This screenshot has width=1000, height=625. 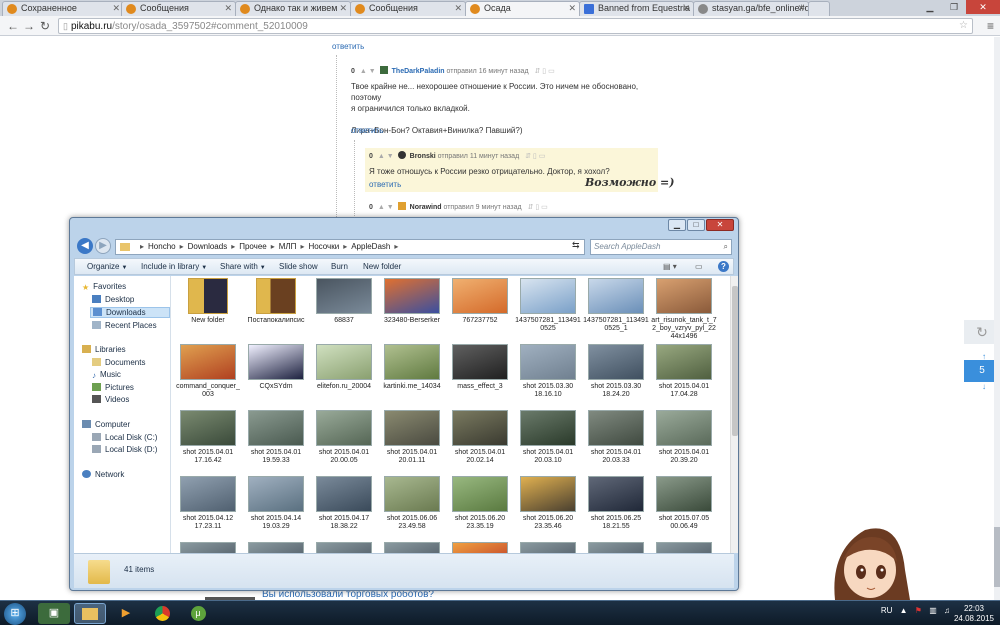 What do you see at coordinates (480, 437) in the screenshot?
I see `file-item: shot 2015.04.01 20.02.14` at bounding box center [480, 437].